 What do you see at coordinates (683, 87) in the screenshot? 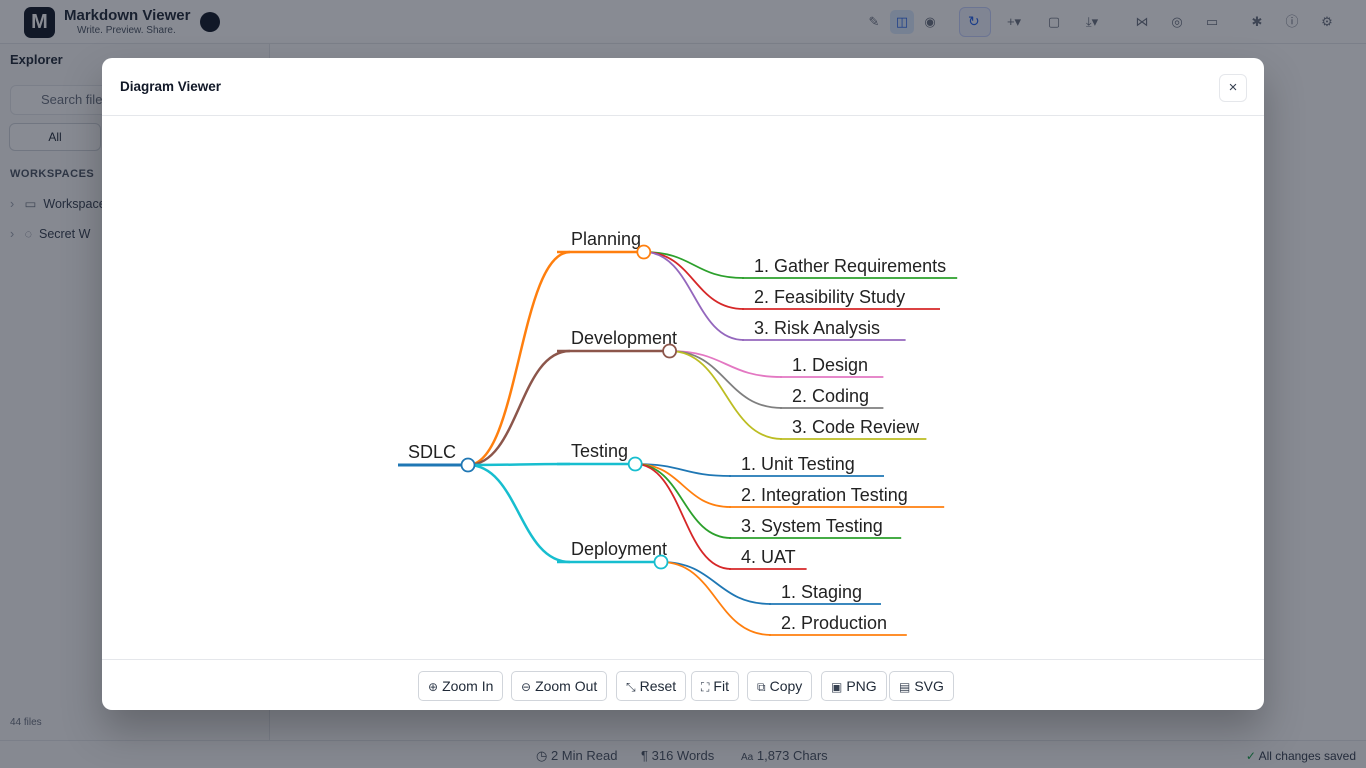
I see `modal-header: Diagram Viewer ×` at bounding box center [683, 87].